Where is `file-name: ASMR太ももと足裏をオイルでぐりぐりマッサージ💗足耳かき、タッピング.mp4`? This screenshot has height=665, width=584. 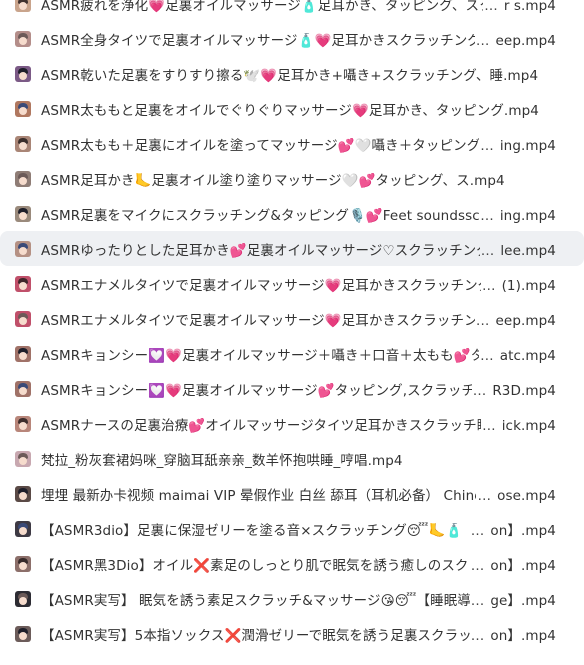
file-name: ASMR太ももと足裏をオイルでぐりぐりマッサージ💗足耳かき、タッピング.mp4 is located at coordinates (298, 109).